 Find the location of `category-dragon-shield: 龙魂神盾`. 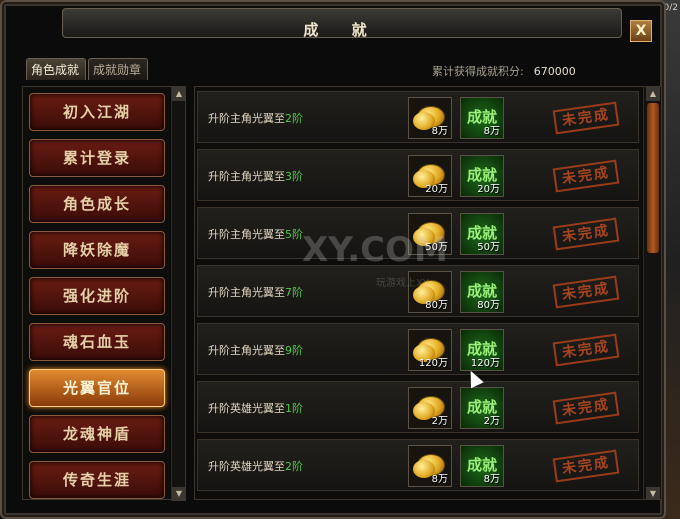

category-dragon-shield: 龙魂神盾 is located at coordinates (97, 434).